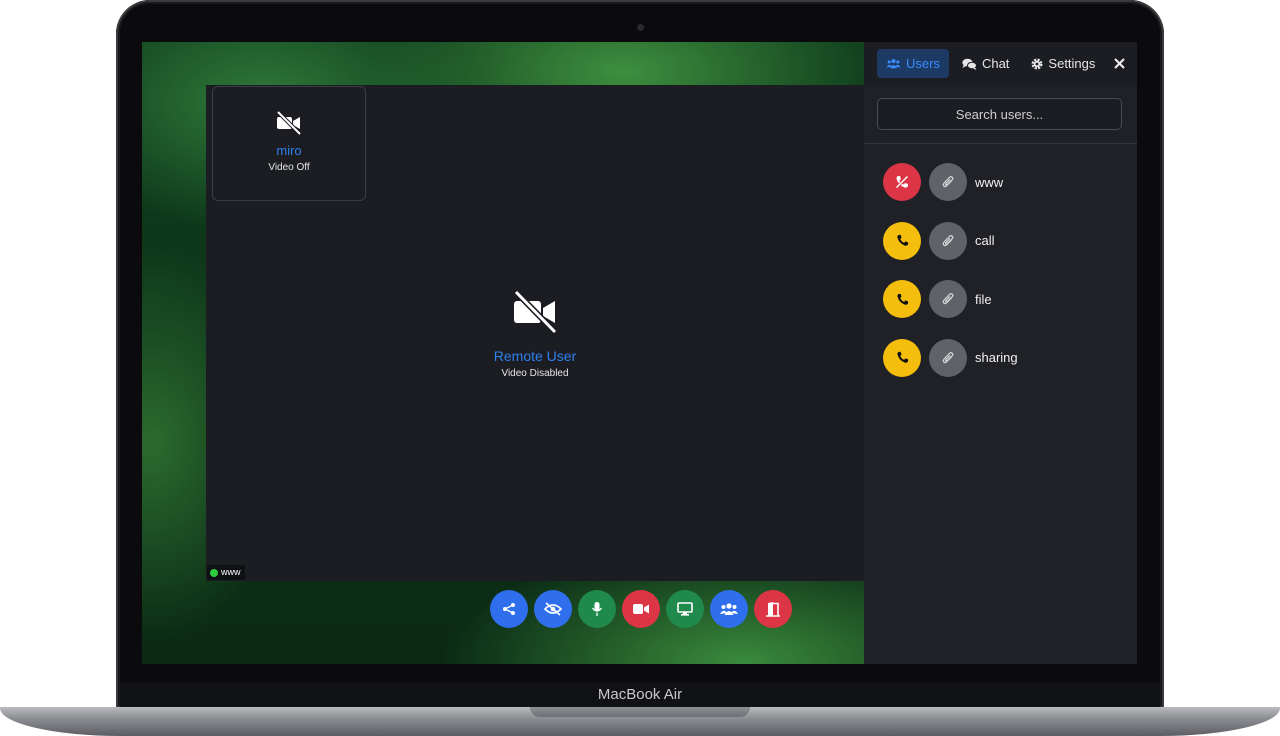 The width and height of the screenshot is (1280, 736). I want to click on online-status-dot, so click(214, 572).